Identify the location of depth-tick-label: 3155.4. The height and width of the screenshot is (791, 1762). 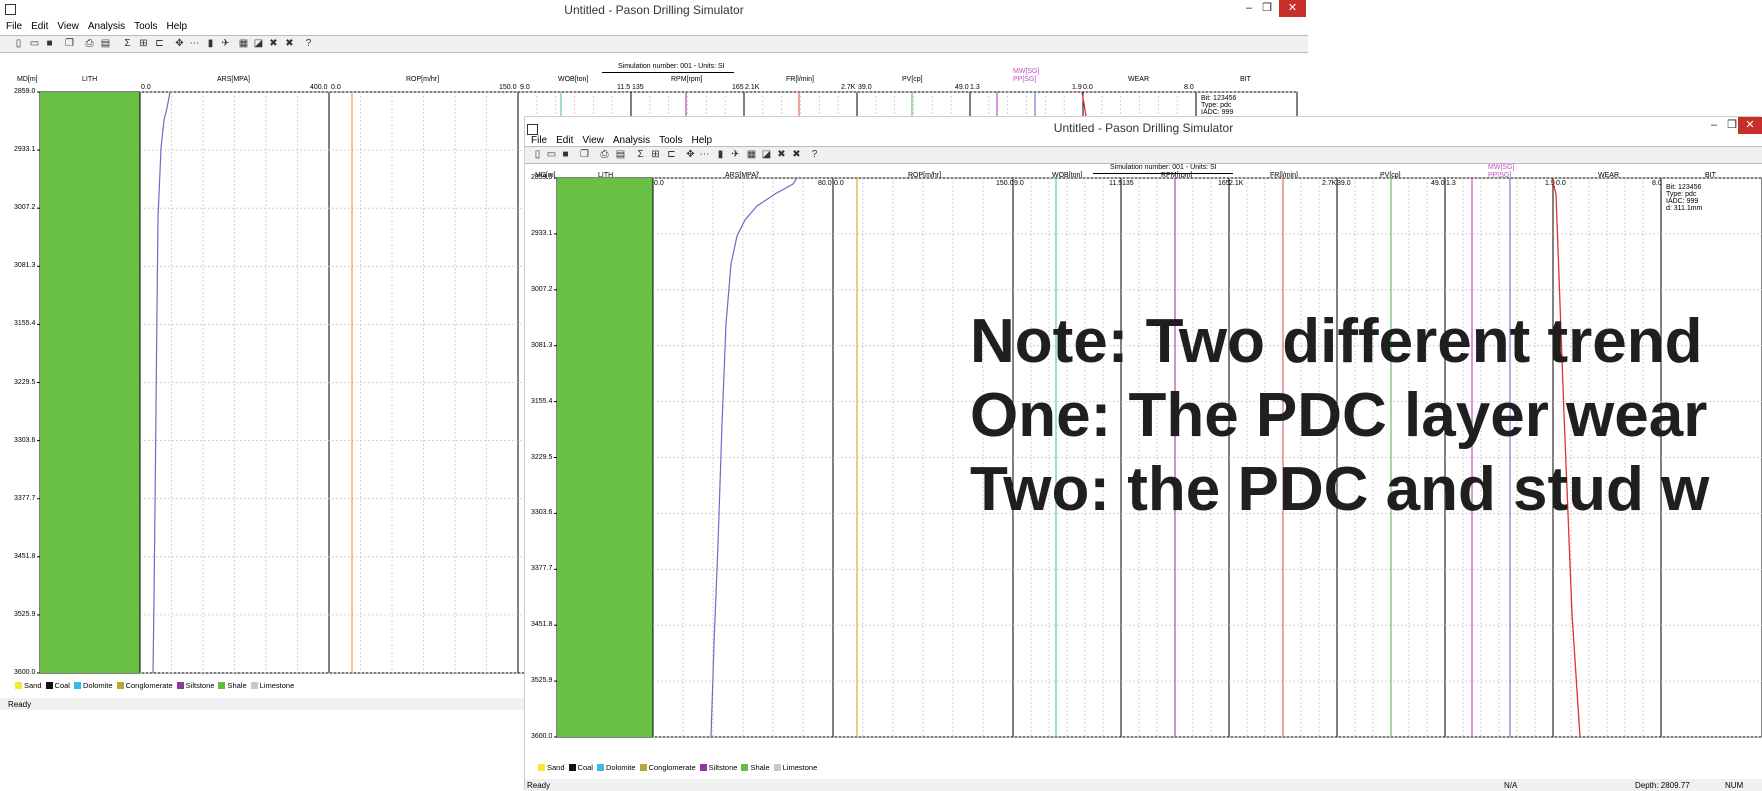
(542, 401).